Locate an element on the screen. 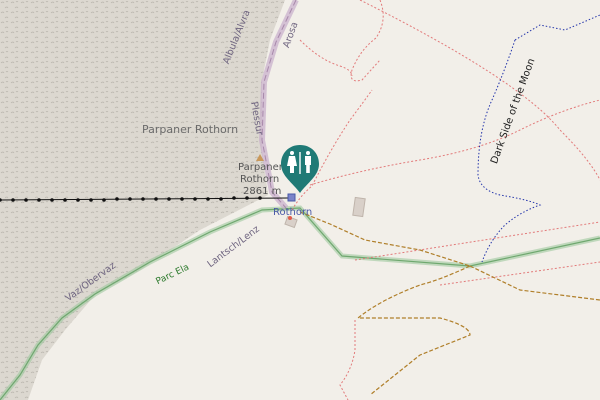 This screenshot has height=400, width=600. toilets-icon is located at coordinates (300, 169).